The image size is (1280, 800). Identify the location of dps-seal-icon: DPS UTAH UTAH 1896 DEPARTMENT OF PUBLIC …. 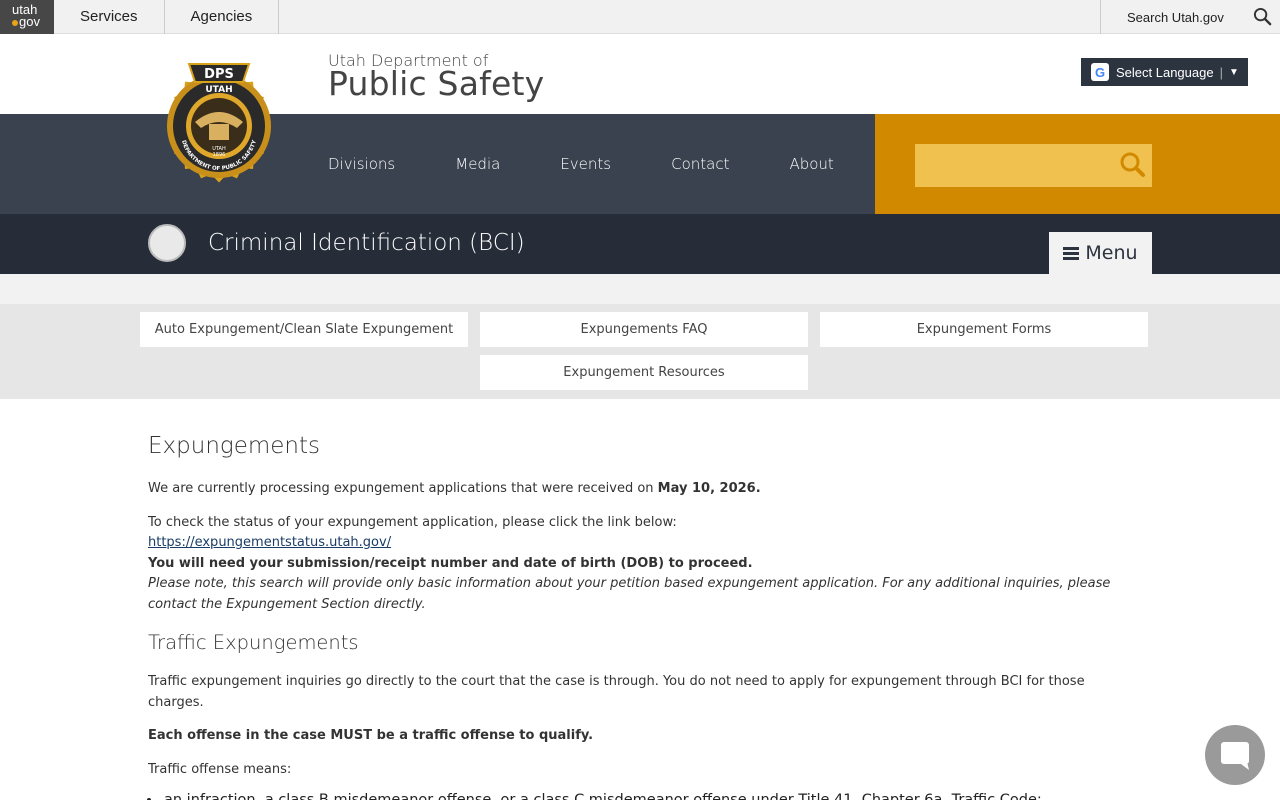
(219, 123).